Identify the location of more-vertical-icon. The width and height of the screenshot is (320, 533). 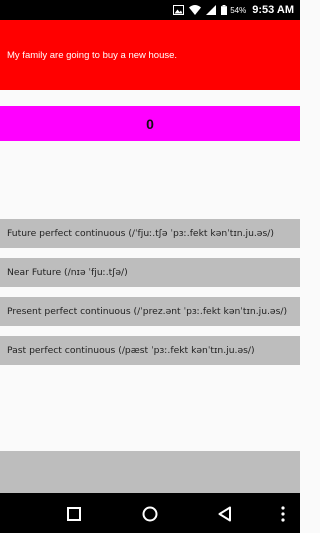
(283, 514).